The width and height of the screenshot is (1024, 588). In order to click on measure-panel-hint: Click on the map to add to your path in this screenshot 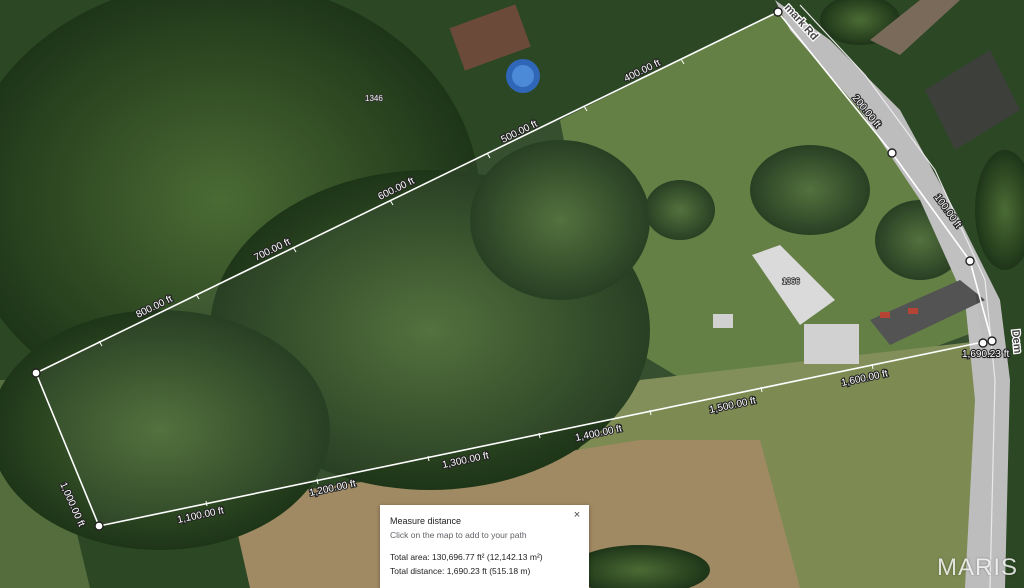, I will do `click(458, 535)`.